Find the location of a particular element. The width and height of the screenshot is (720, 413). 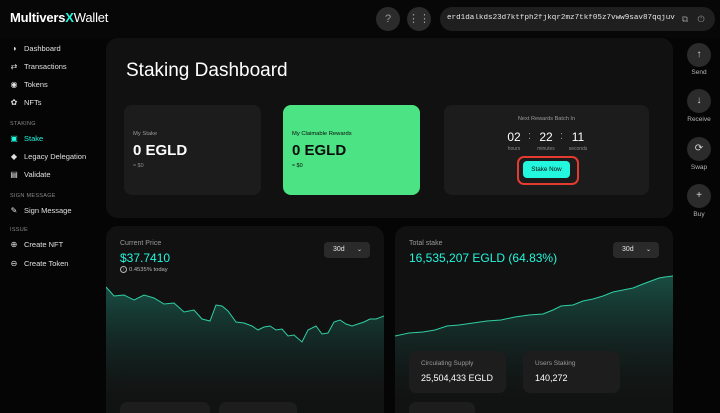

sidebar-item-stake: ▣ Stake is located at coordinates (55, 139).